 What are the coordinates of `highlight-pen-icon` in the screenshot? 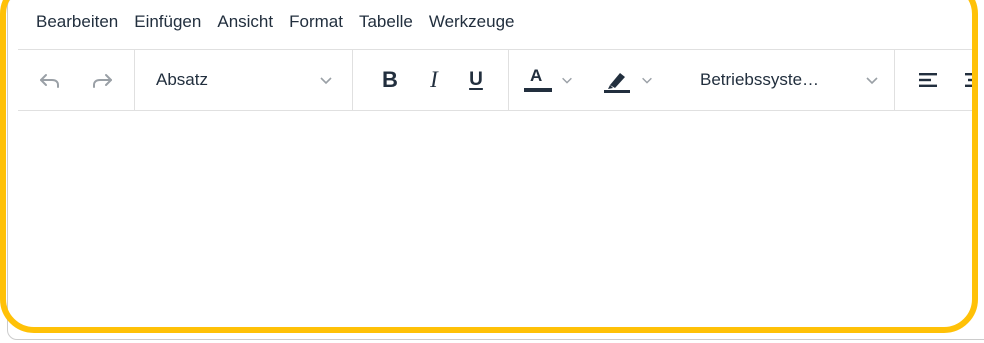 It's located at (617, 83).